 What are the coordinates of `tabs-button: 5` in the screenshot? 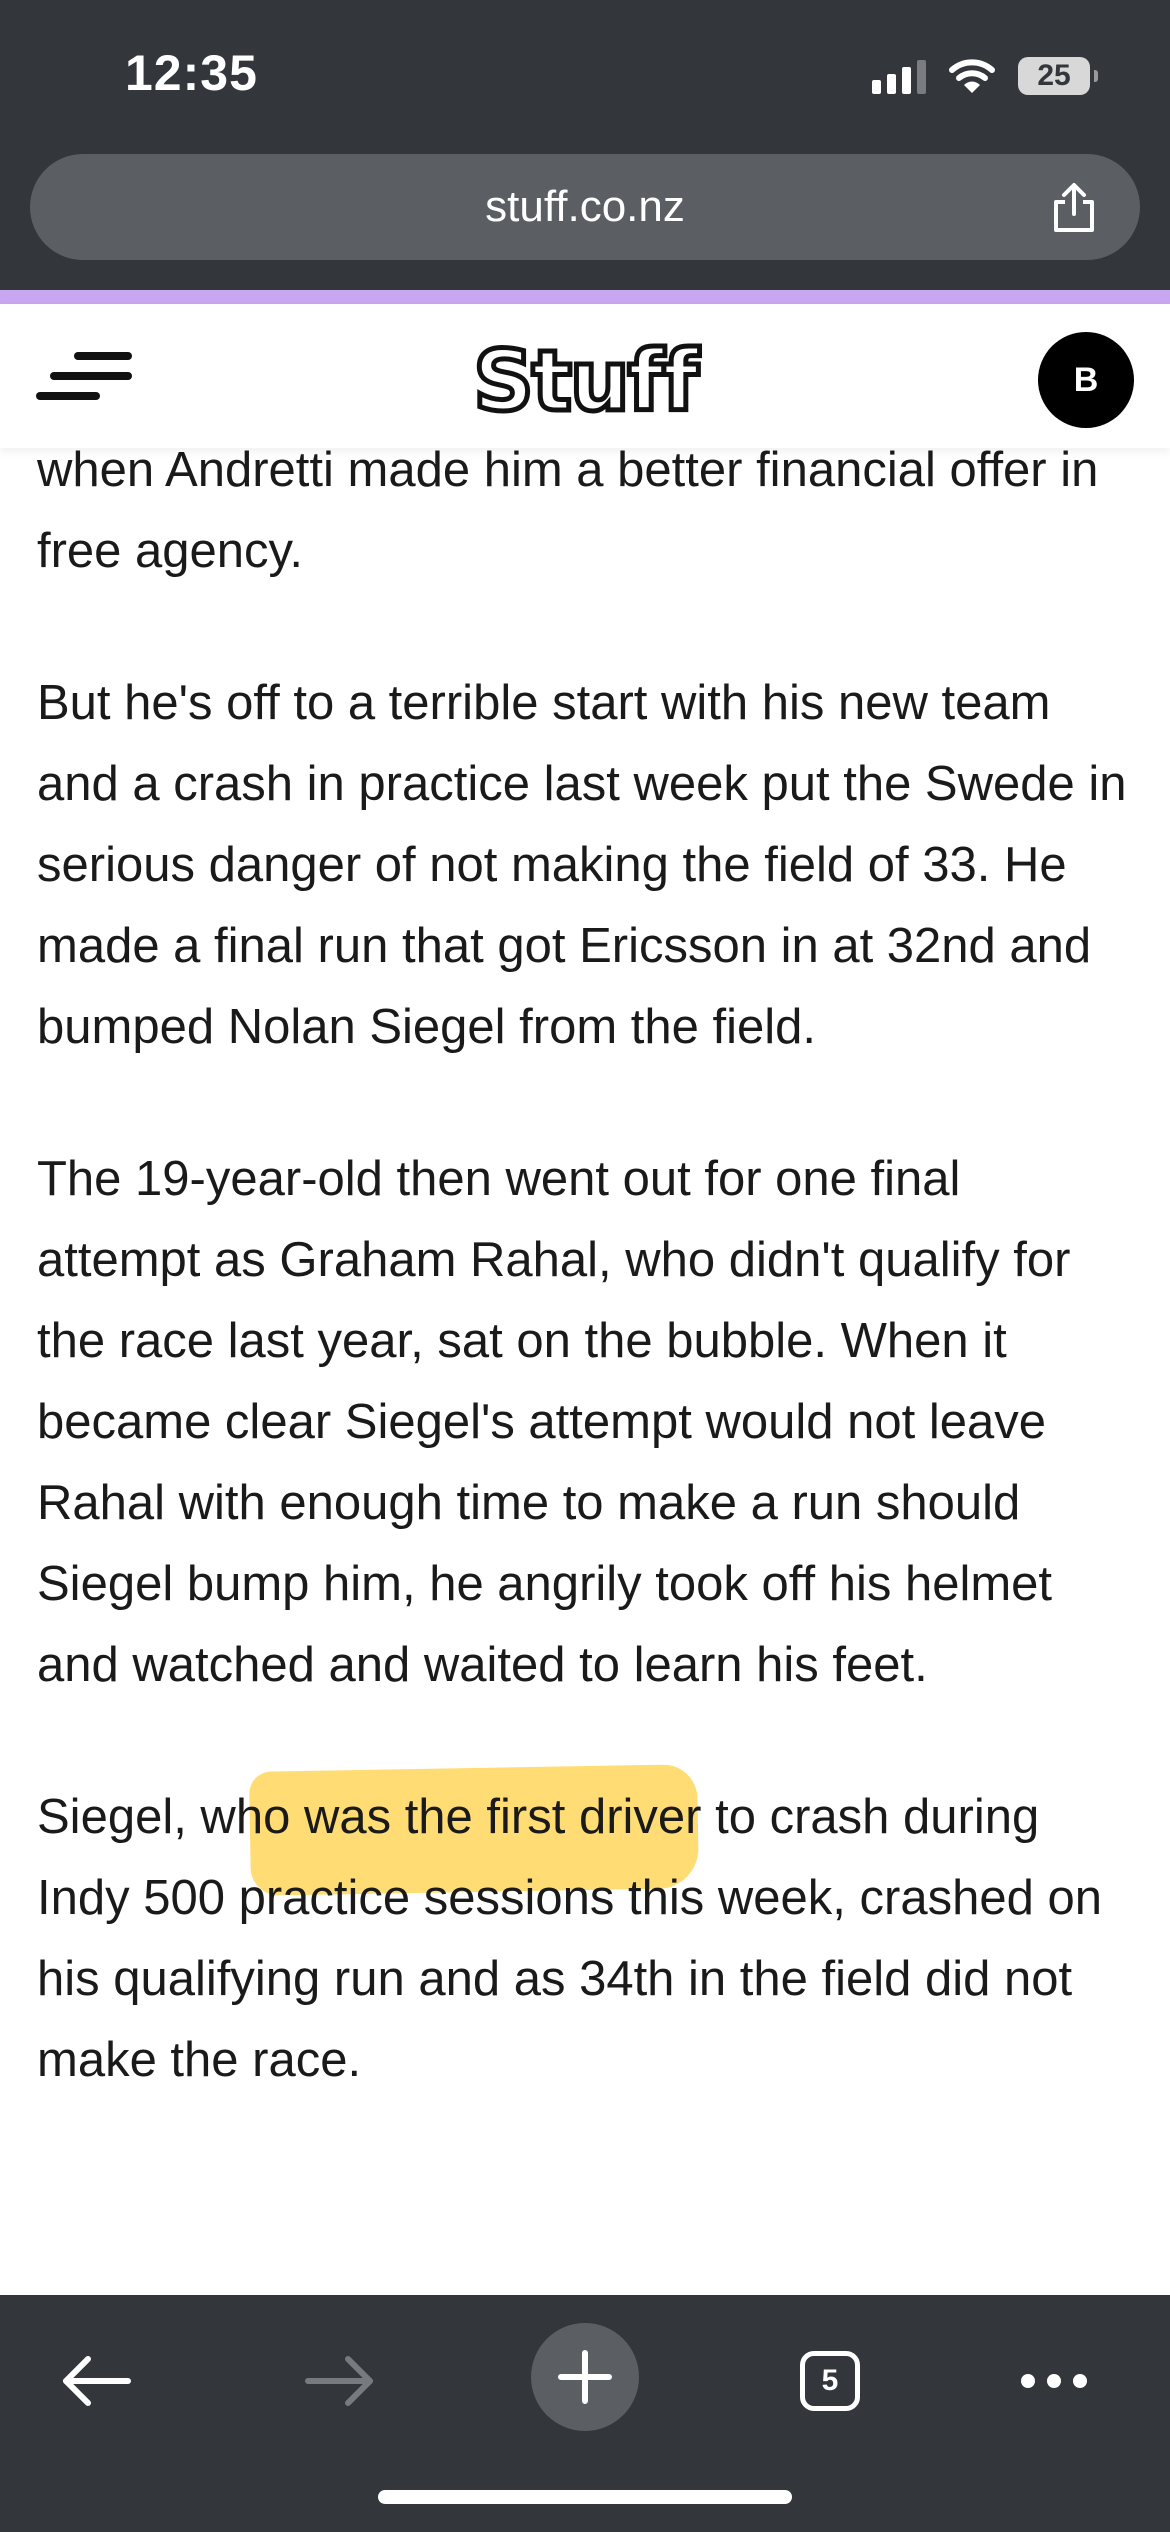 It's located at (830, 2381).